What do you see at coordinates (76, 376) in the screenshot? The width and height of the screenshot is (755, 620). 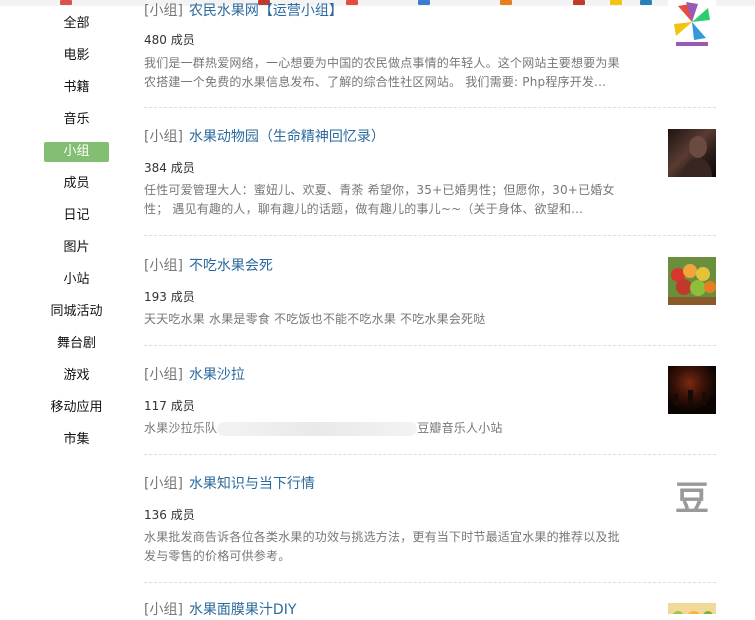 I see `sidebar-item-games: 游戏` at bounding box center [76, 376].